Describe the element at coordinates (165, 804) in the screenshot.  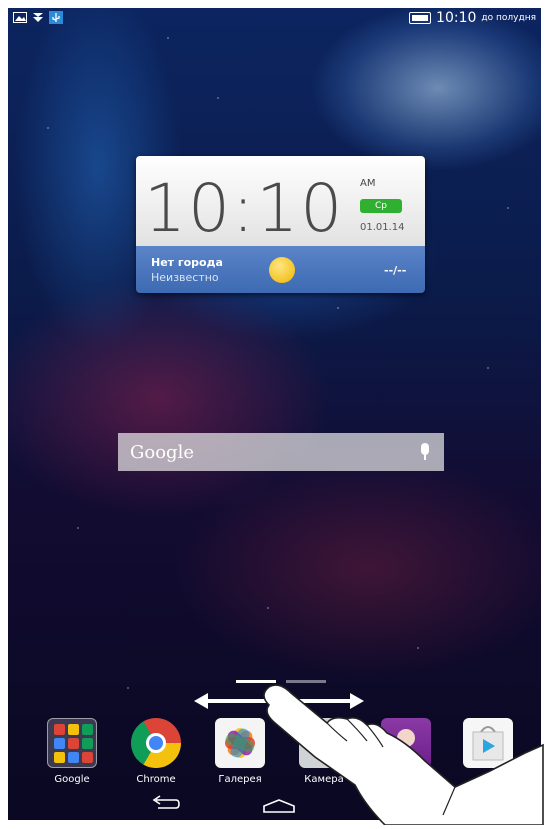
I see `back-icon` at that location.